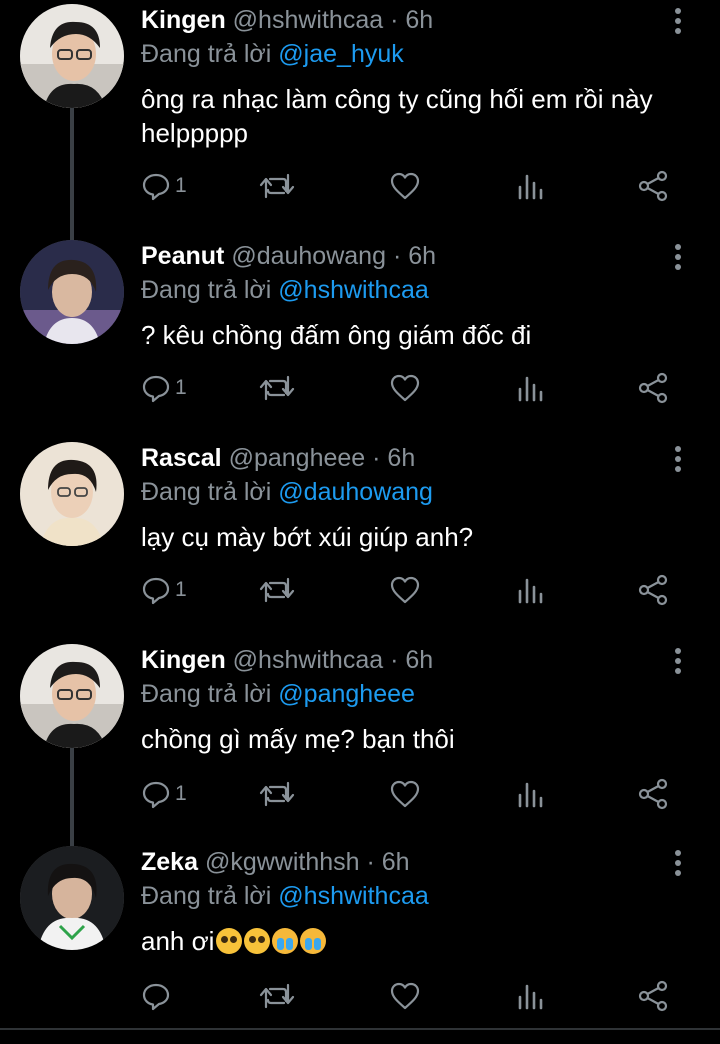 Image resolution: width=720 pixels, height=1044 pixels. What do you see at coordinates (340, 54) in the screenshot?
I see `mention-link: @jae_hyuk` at bounding box center [340, 54].